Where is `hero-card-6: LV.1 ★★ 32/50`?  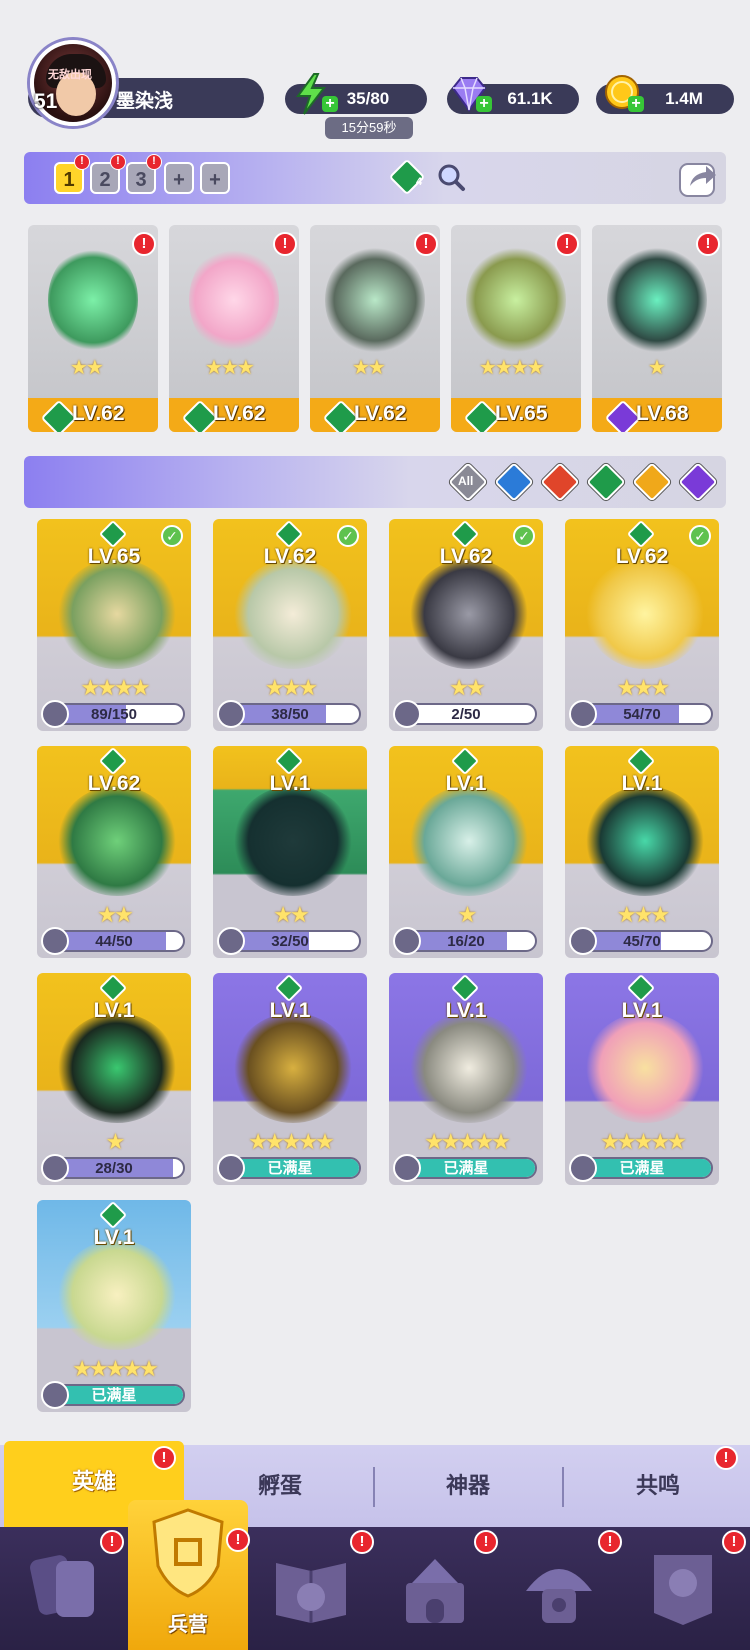 hero-card-6: LV.1 ★★ 32/50 is located at coordinates (290, 852).